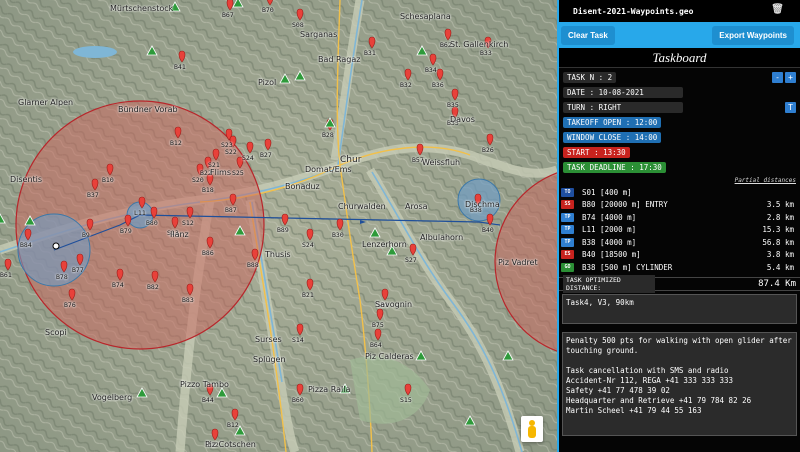  Describe the element at coordinates (486, 53) in the screenshot. I see `waypoint-label: B33` at that location.